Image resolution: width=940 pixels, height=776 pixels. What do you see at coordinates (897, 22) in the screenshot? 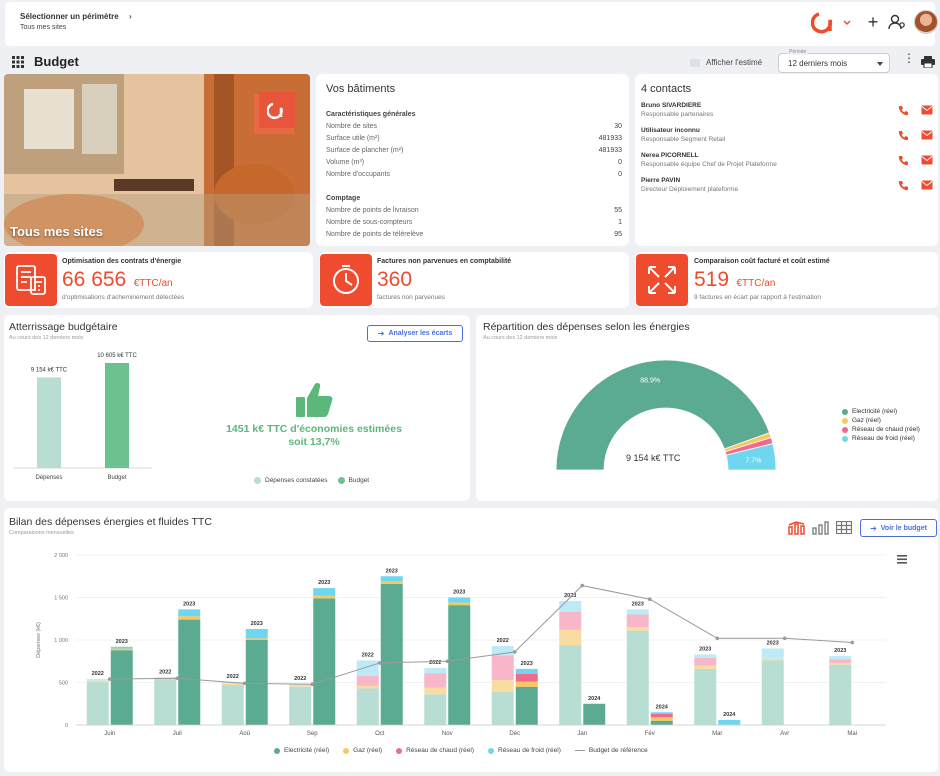
I see `user-settings-icon` at bounding box center [897, 22].